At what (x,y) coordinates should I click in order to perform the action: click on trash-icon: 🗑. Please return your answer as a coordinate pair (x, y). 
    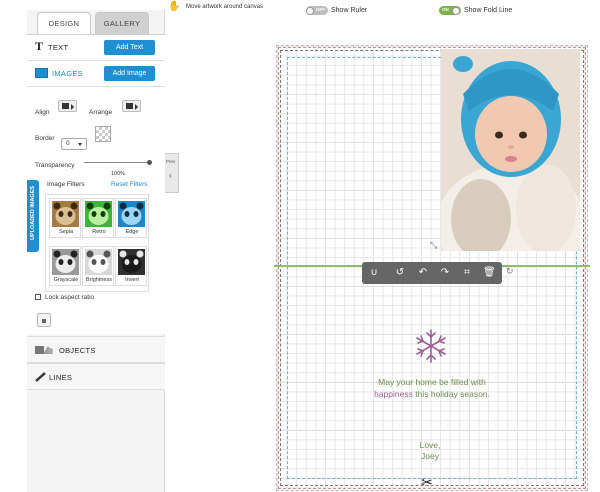
    Looking at the image, I should click on (489, 273).